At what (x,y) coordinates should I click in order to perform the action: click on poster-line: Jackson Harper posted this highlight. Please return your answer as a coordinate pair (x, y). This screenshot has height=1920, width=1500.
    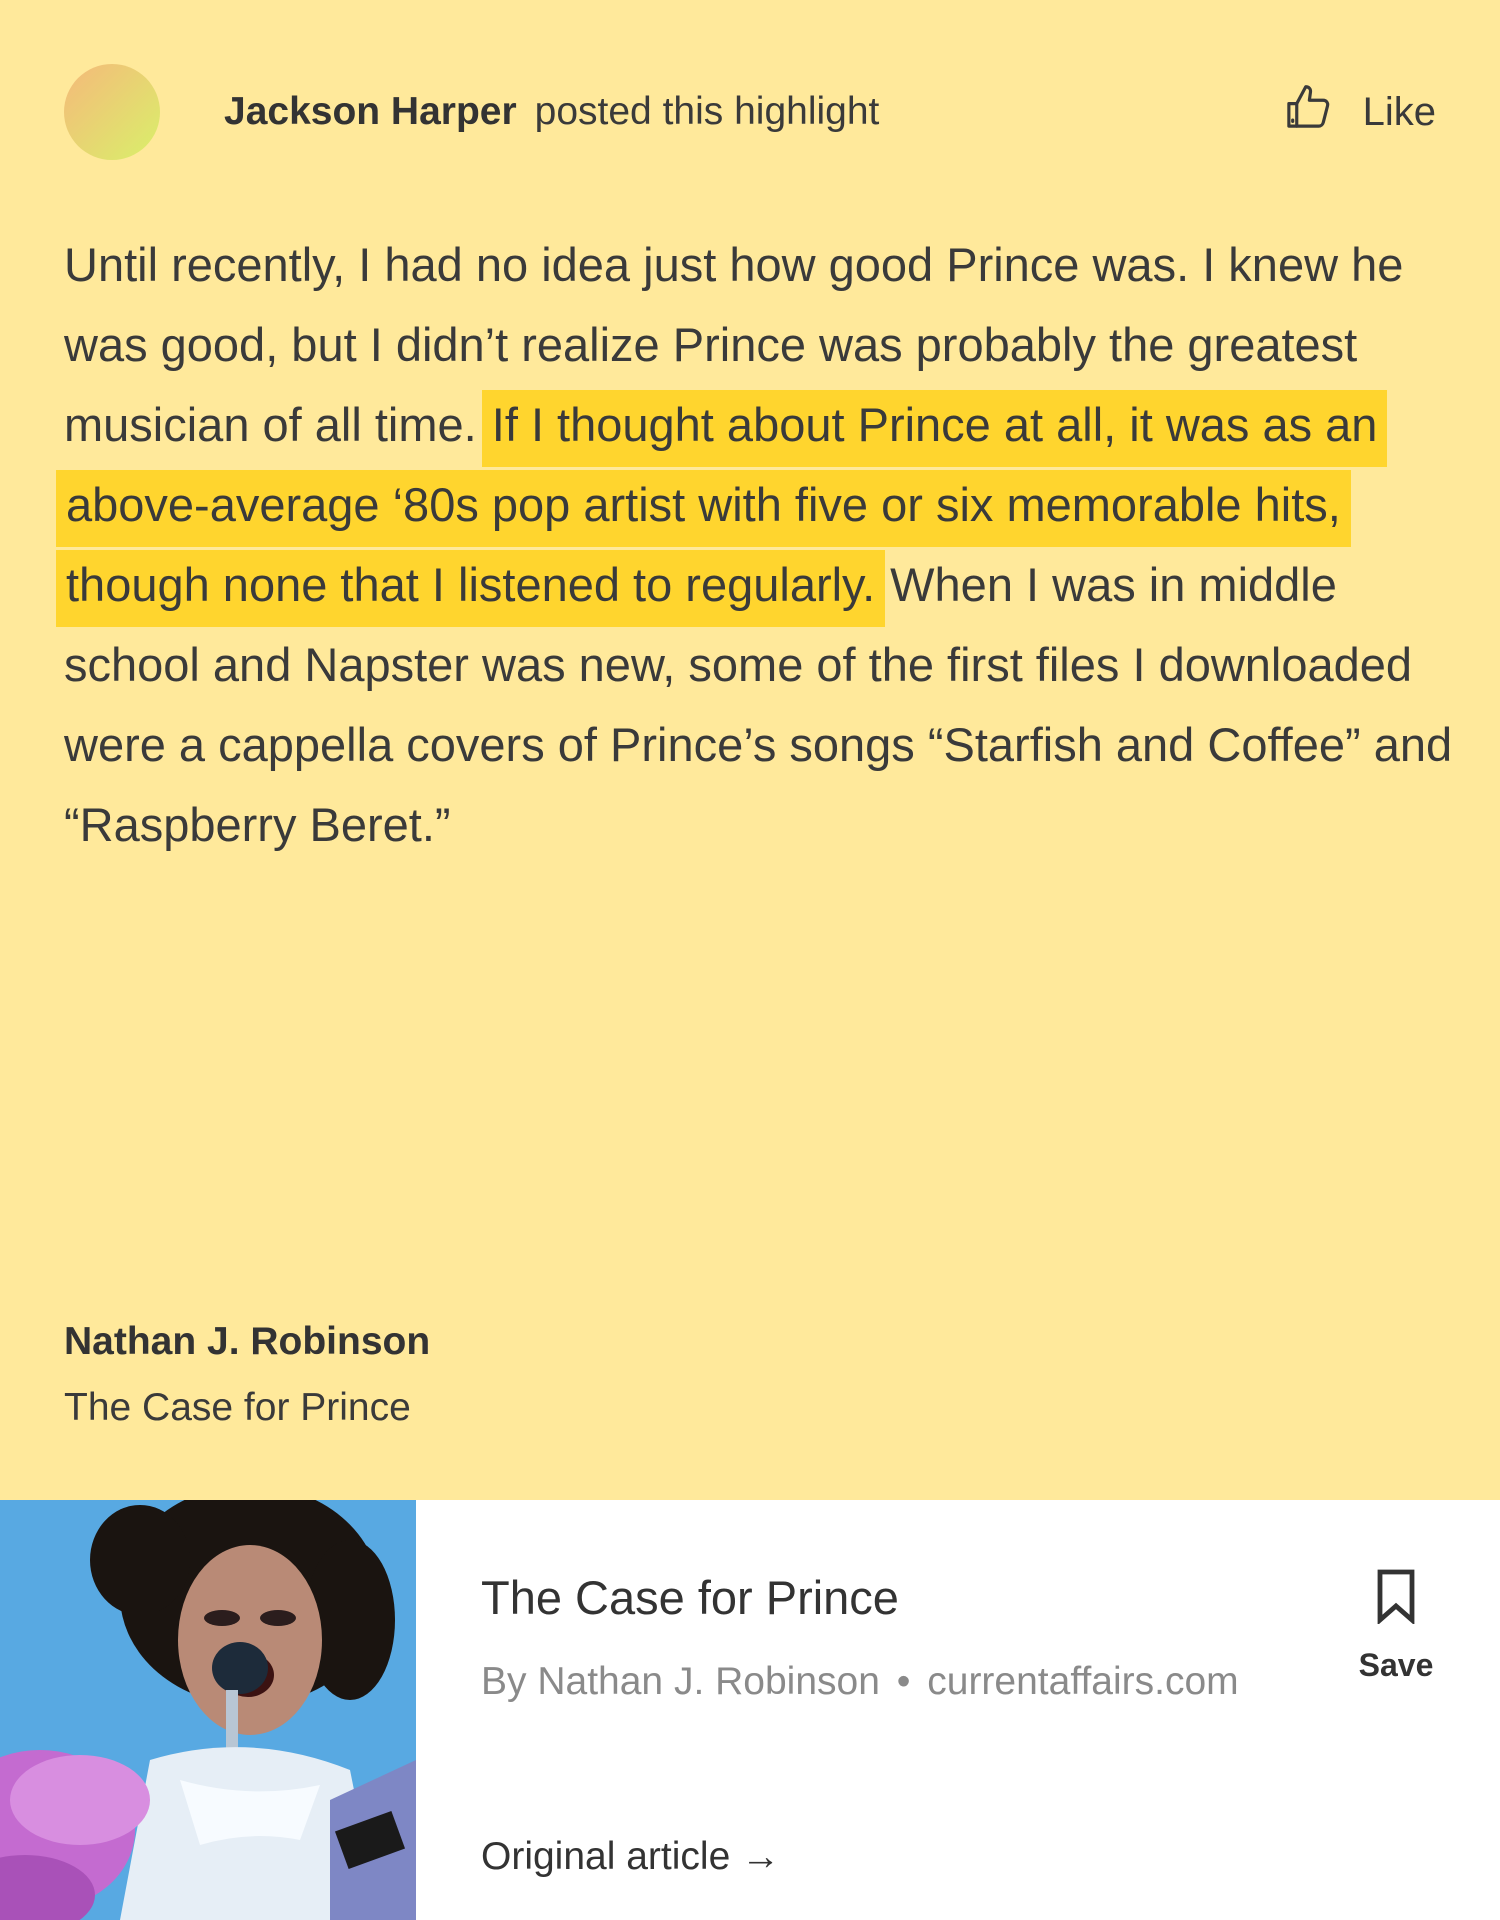
    Looking at the image, I should click on (551, 112).